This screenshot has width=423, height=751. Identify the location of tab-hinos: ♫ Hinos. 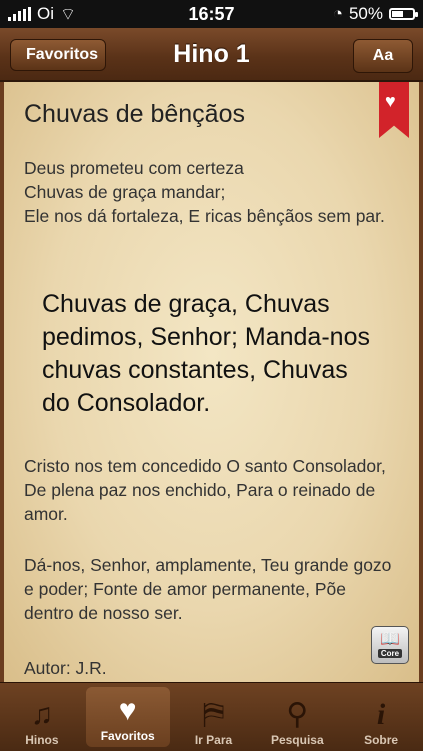
(42, 717).